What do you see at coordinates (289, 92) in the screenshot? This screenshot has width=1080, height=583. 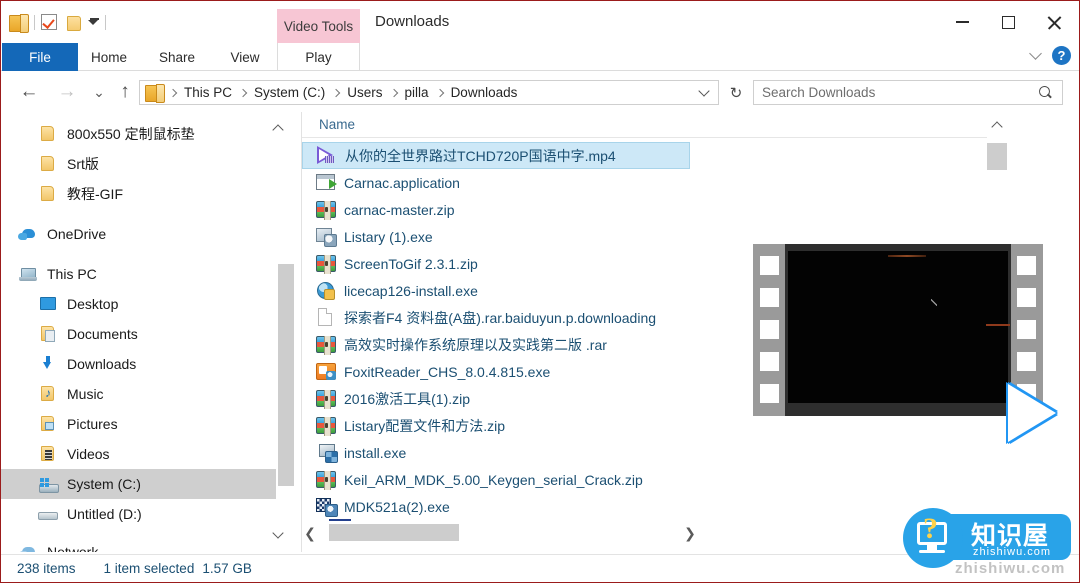 I see `breadcrumb-system-c: System (C:)` at bounding box center [289, 92].